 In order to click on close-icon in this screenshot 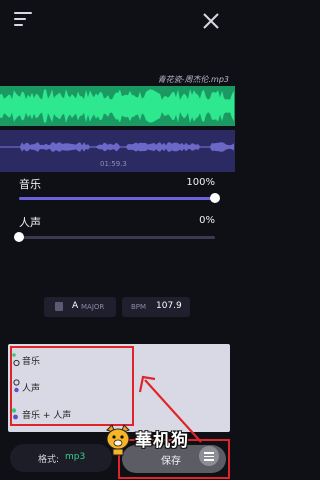, I will do `click(211, 21)`.